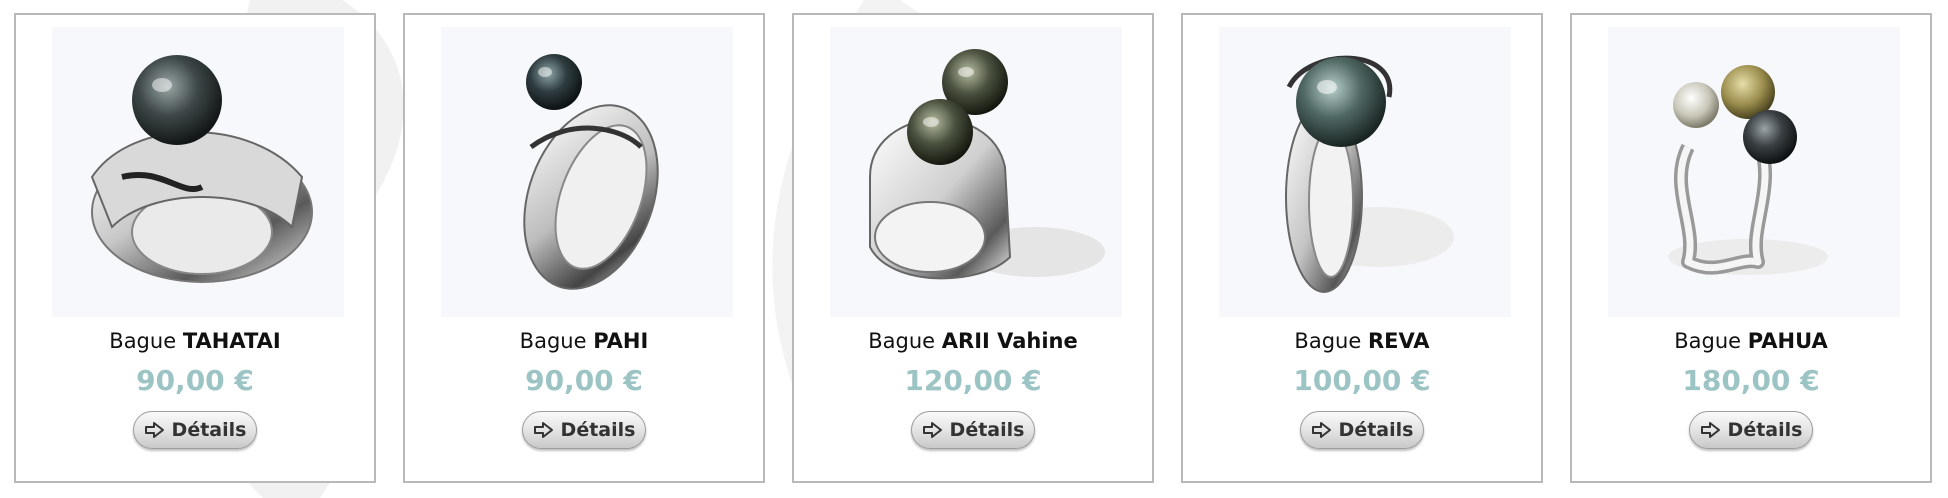 The height and width of the screenshot is (498, 1948). Describe the element at coordinates (1748, 170) in the screenshot. I see `ring-image-pahua` at that location.